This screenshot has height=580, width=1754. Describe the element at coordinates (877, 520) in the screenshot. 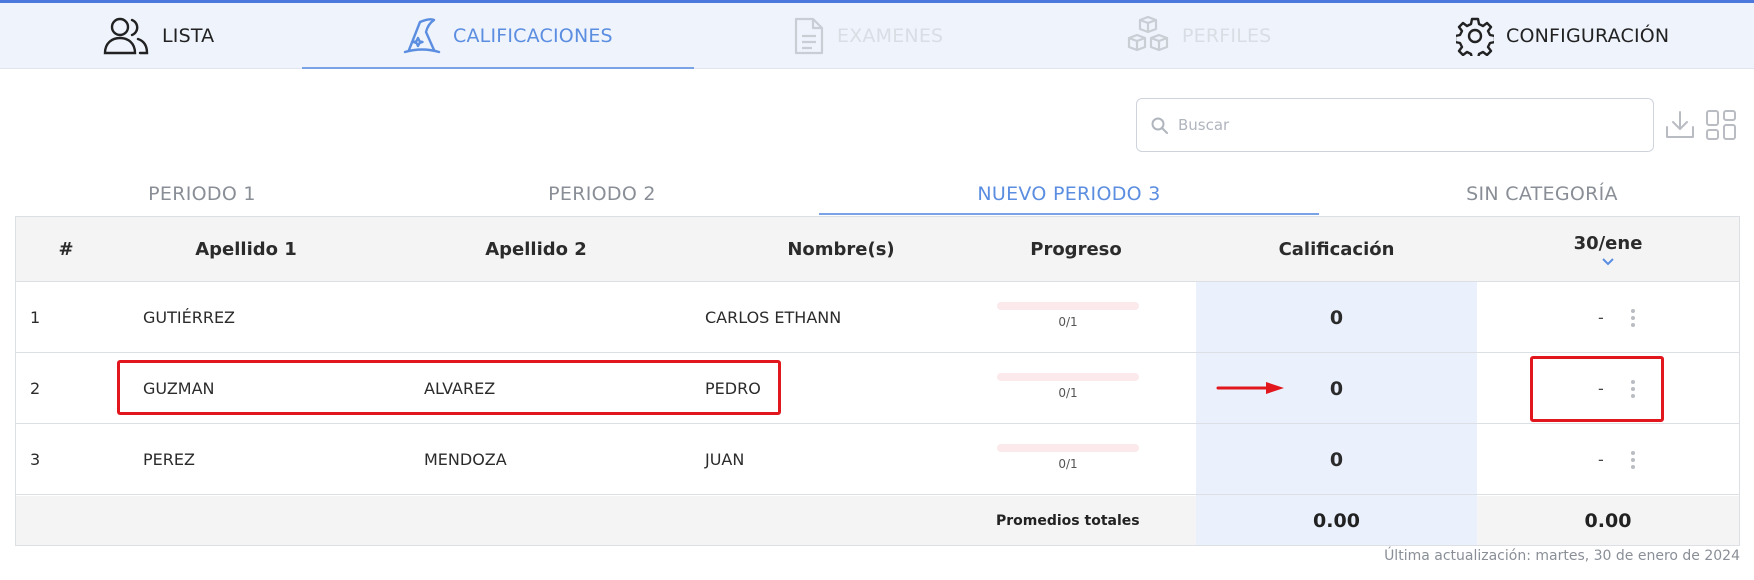

I see `totals-row: Promedios totales 0.00 0.00` at that location.